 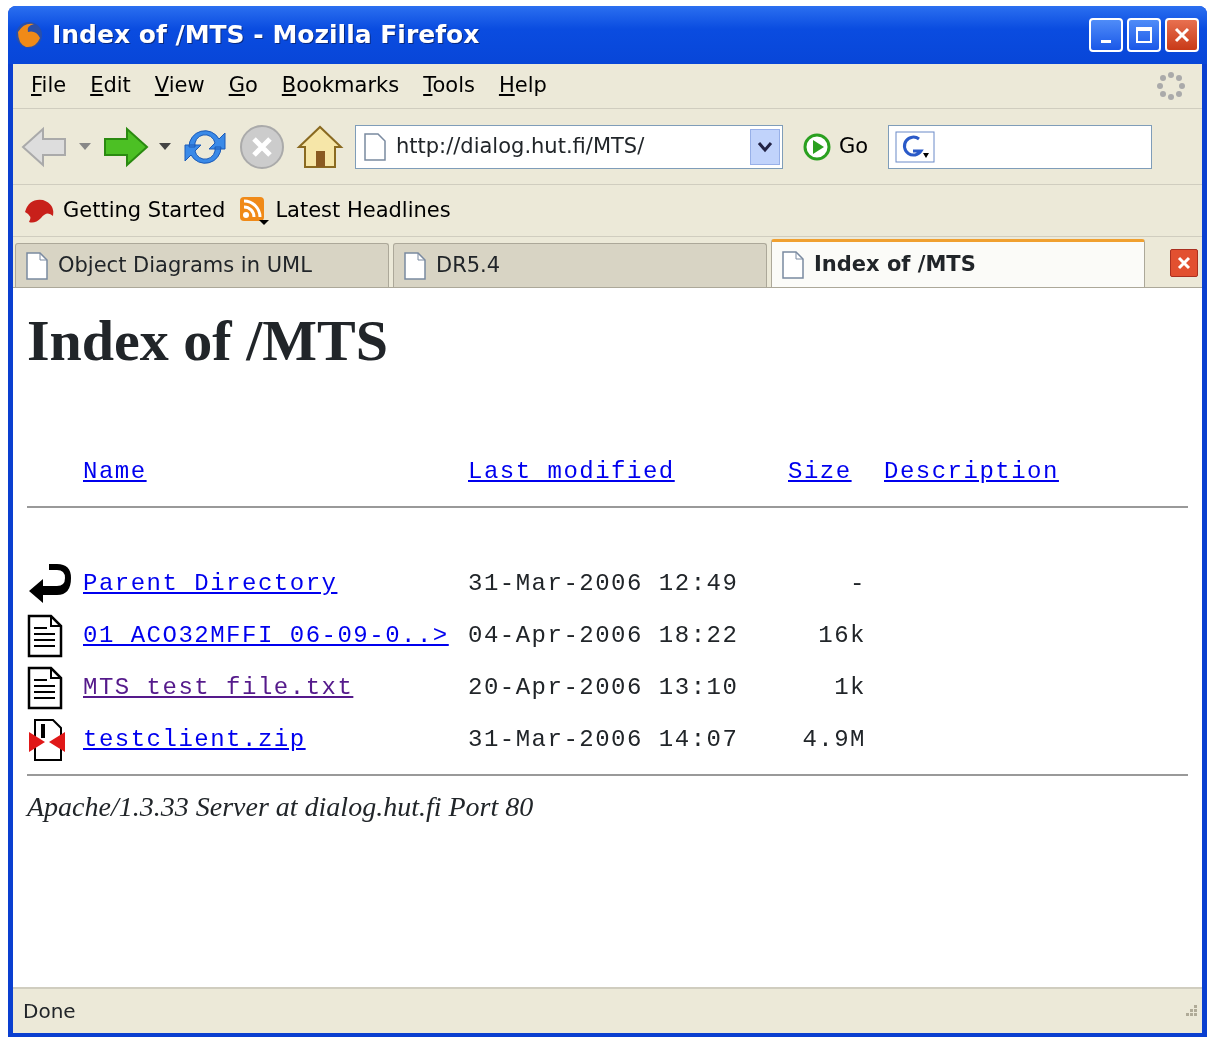 I want to click on bookmark-link: Getting Started, so click(x=124, y=210).